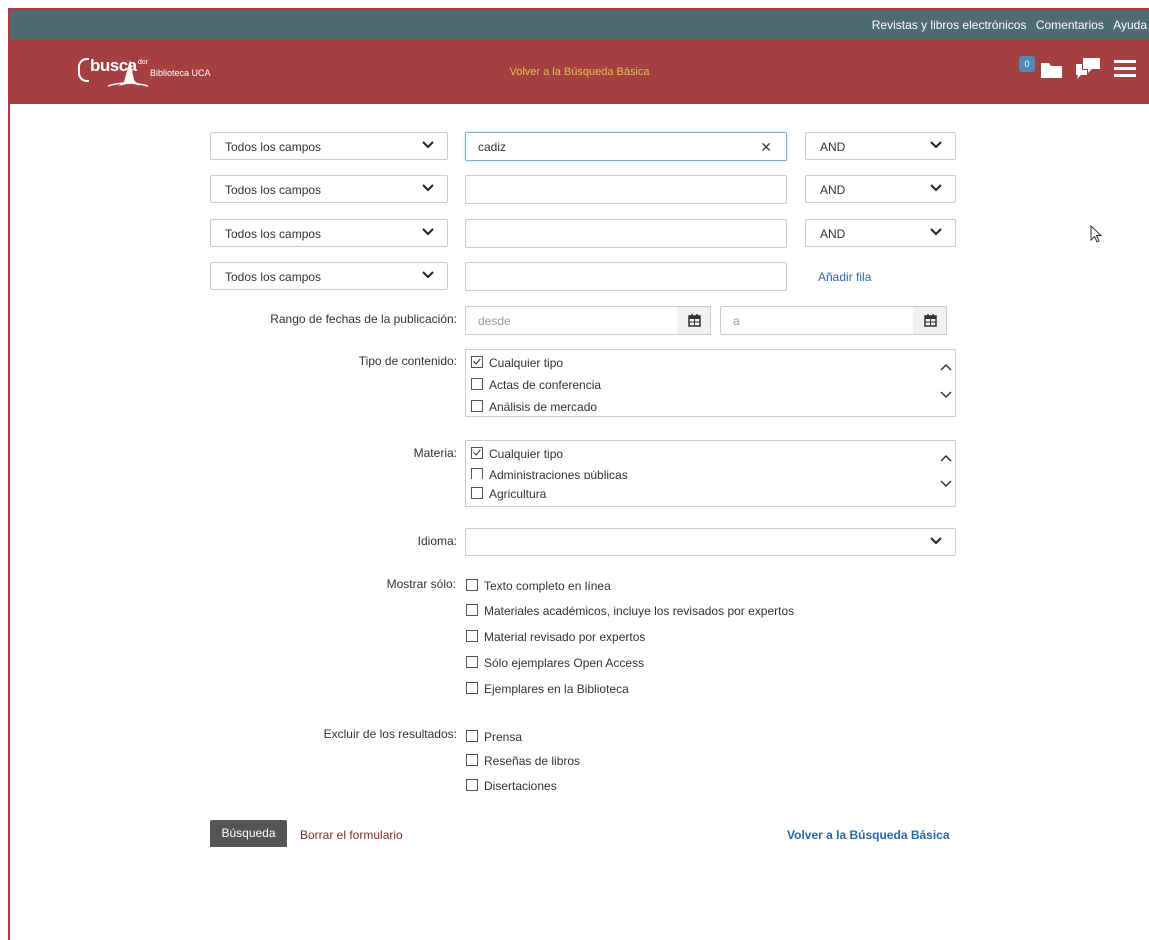 The image size is (1149, 940). I want to click on field-select-4: Todos los campos, so click(329, 276).